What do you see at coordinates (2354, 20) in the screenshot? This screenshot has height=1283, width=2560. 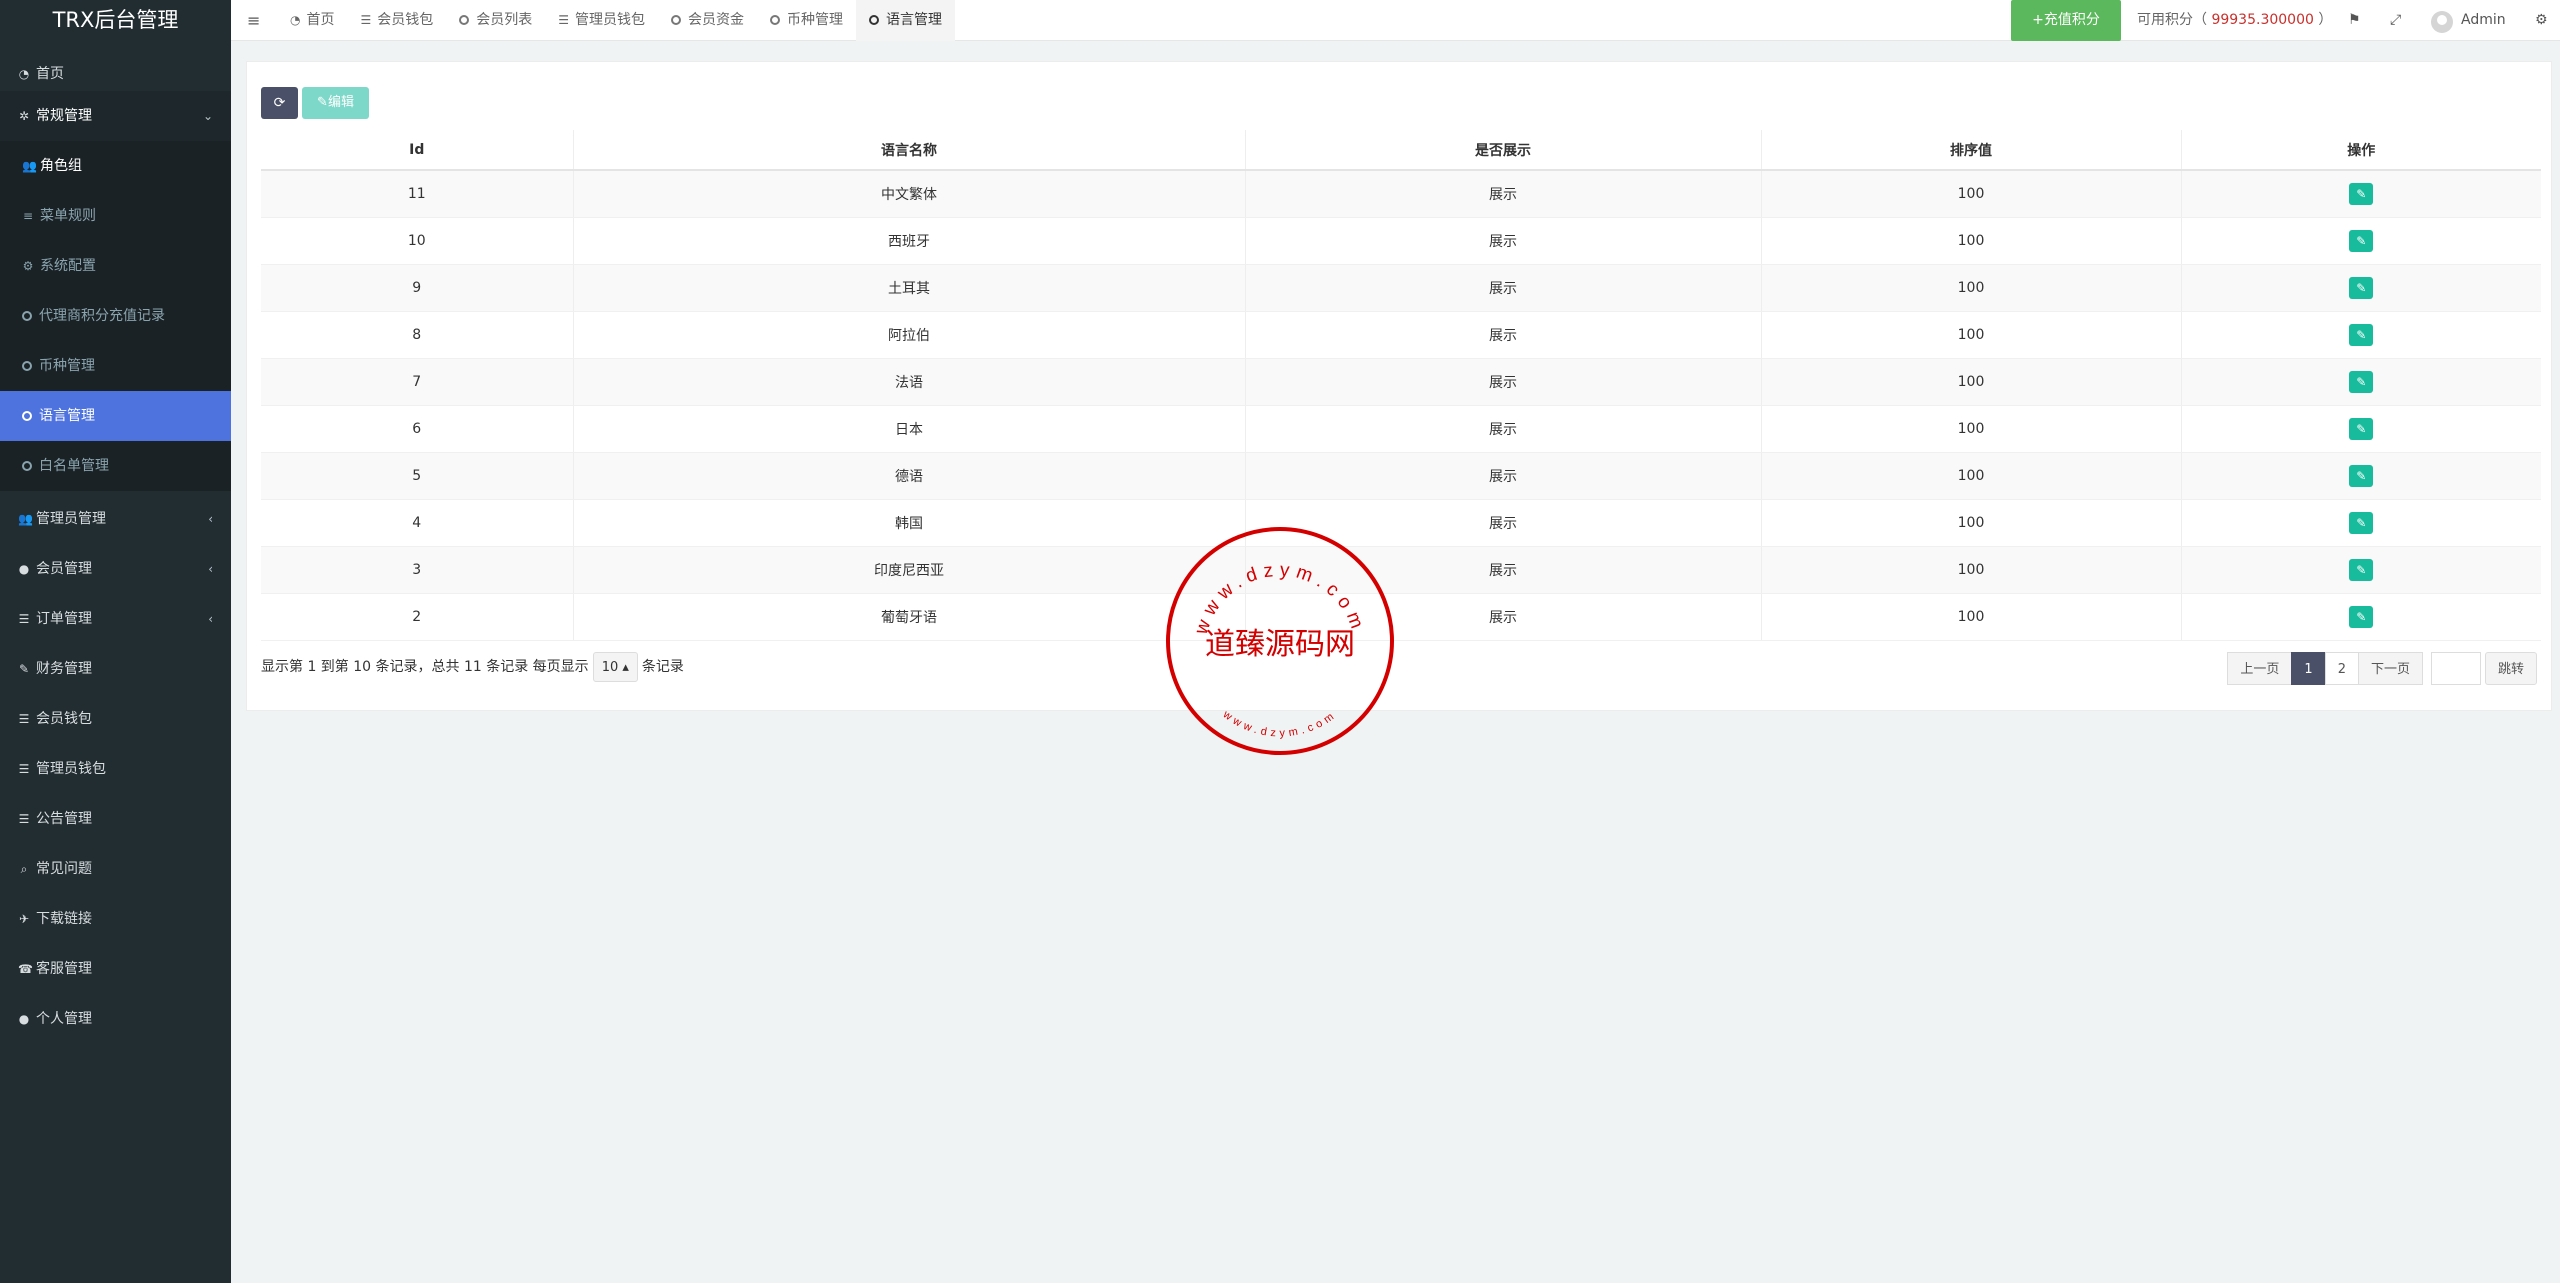 I see `language-icon: ⚑` at bounding box center [2354, 20].